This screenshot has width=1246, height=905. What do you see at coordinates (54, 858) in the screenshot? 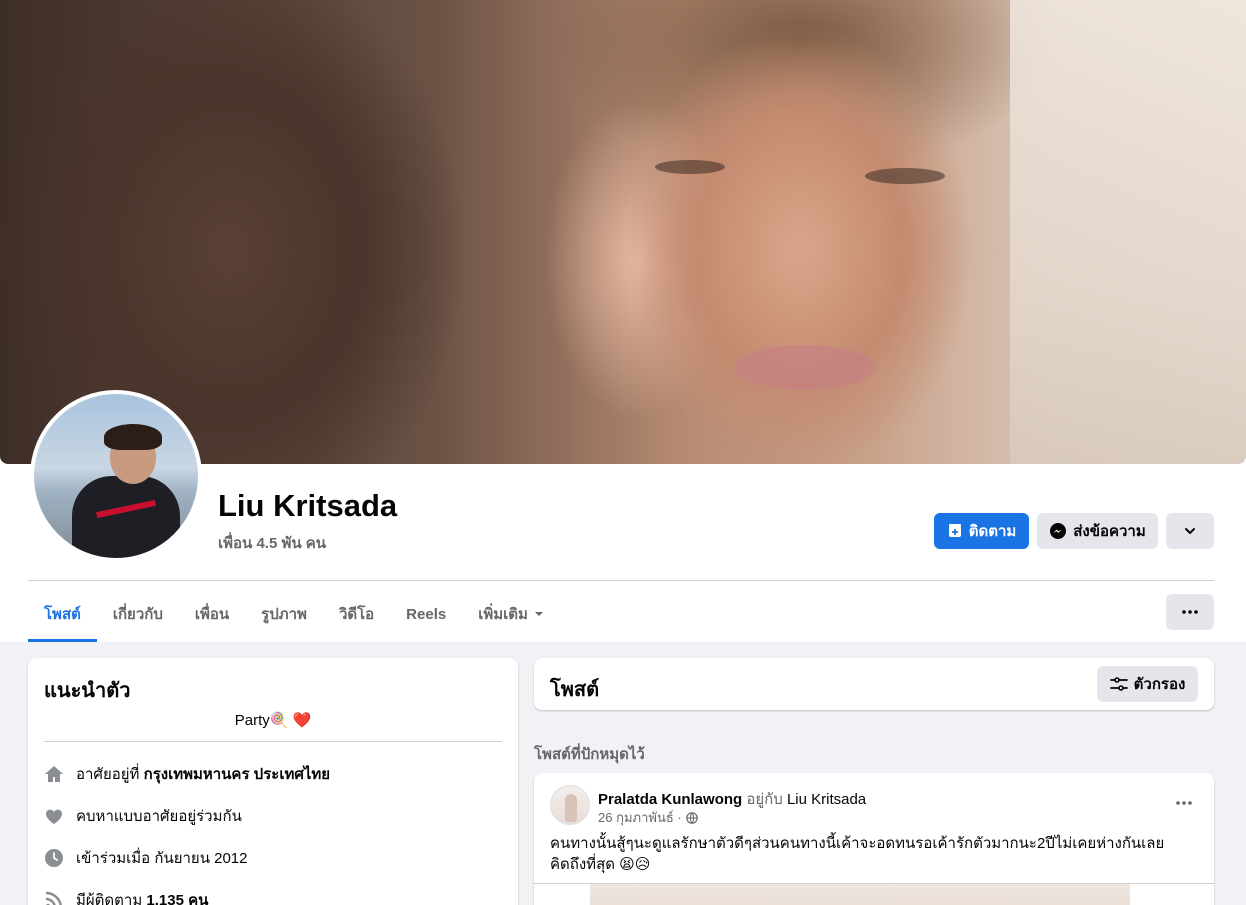
I see `clock-icon` at bounding box center [54, 858].